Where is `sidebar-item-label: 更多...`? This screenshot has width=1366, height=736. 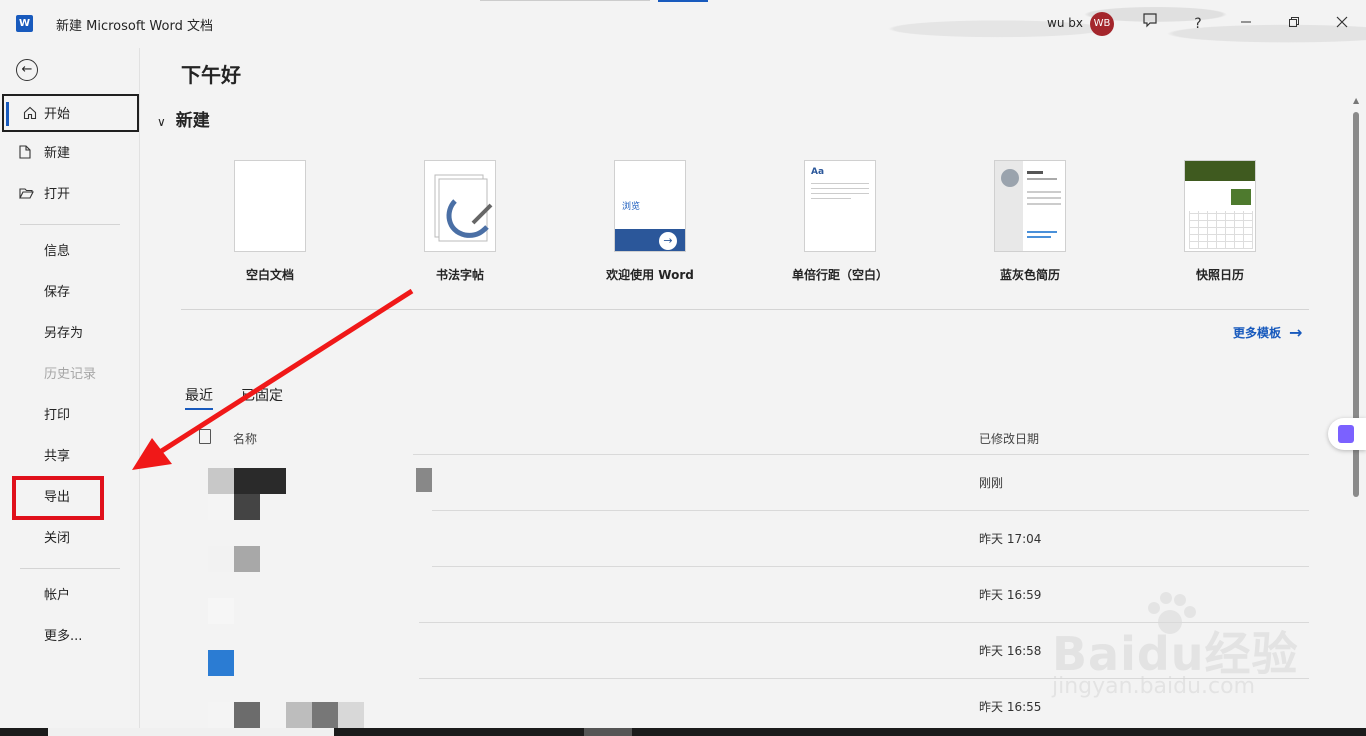 sidebar-item-label: 更多... is located at coordinates (63, 636).